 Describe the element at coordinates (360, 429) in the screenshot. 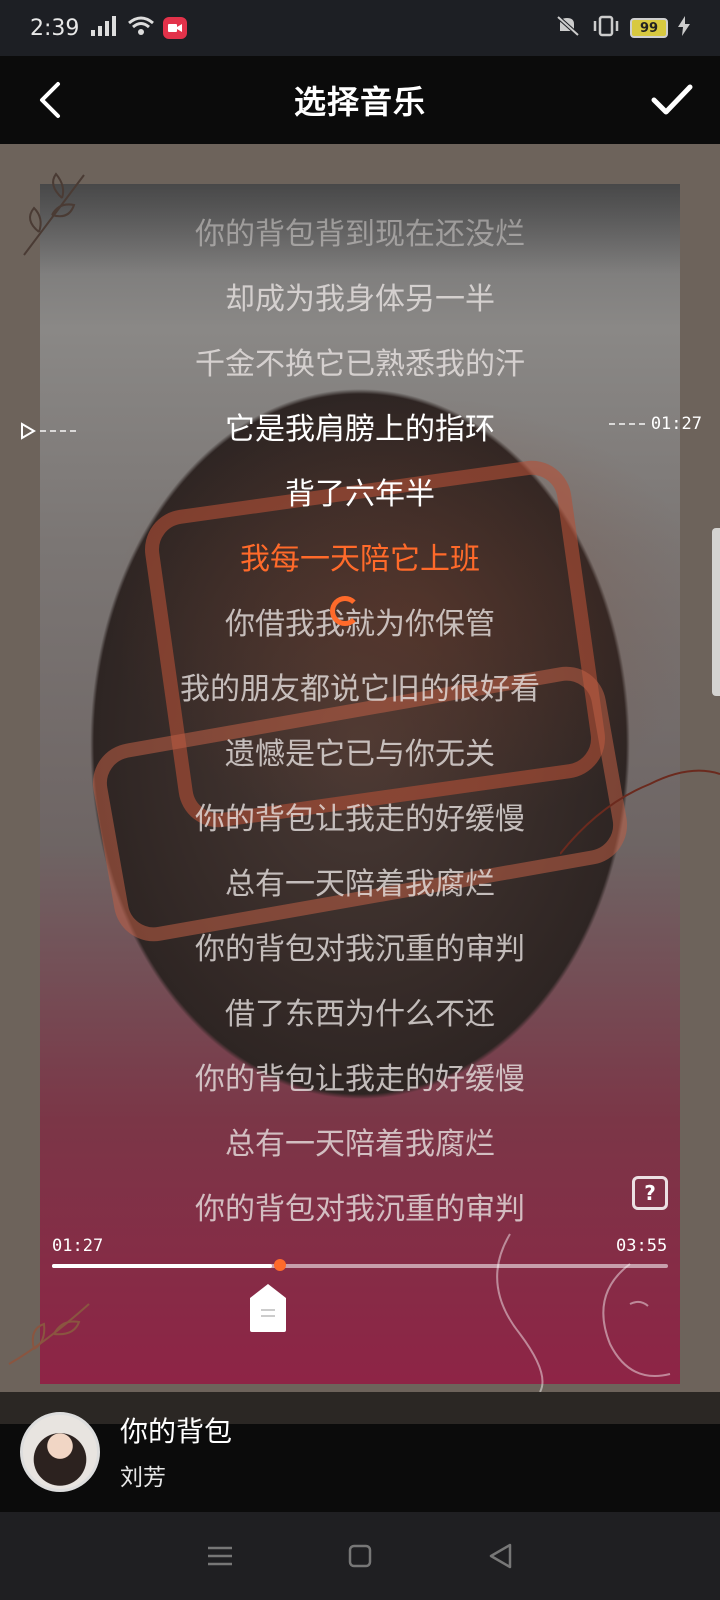

I see `lyric-line: 它是我肩膀上的指环` at that location.